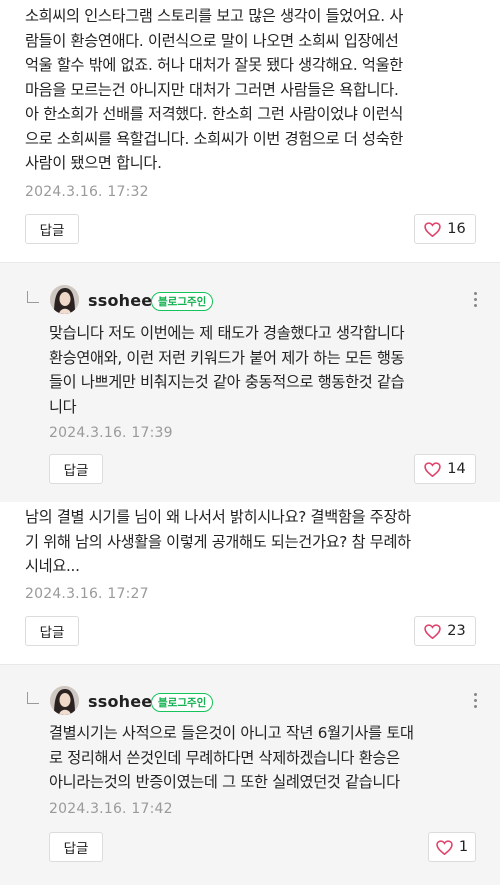 The width and height of the screenshot is (500, 885). What do you see at coordinates (445, 469) in the screenshot?
I see `like-button: 14` at bounding box center [445, 469].